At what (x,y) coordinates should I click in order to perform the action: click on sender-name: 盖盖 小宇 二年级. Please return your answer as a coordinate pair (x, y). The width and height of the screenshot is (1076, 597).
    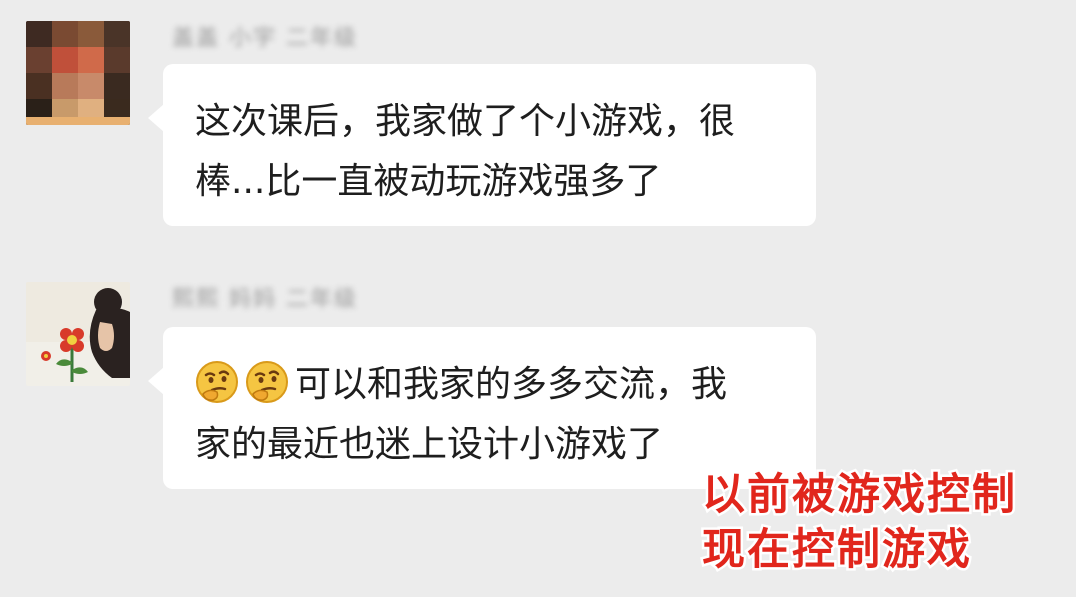
    Looking at the image, I should click on (265, 38).